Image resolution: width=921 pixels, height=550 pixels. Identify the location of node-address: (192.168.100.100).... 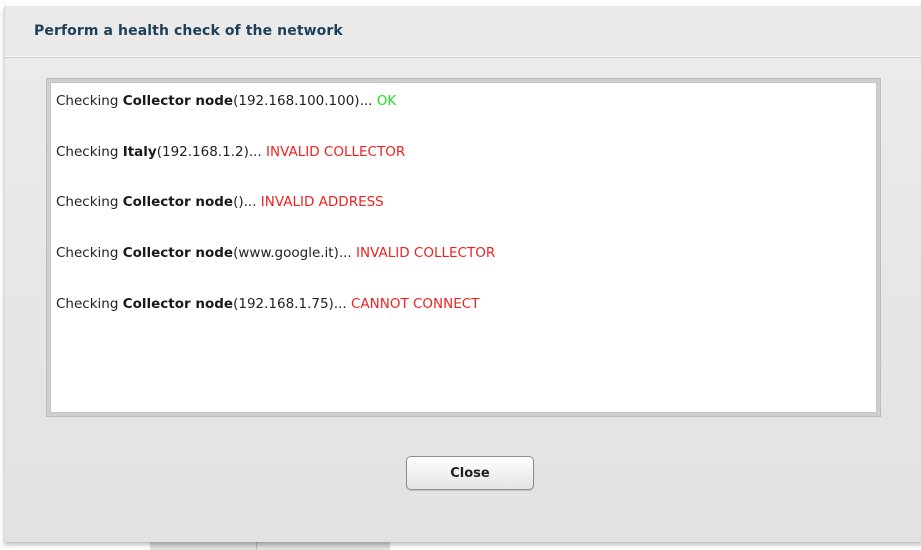
(305, 101).